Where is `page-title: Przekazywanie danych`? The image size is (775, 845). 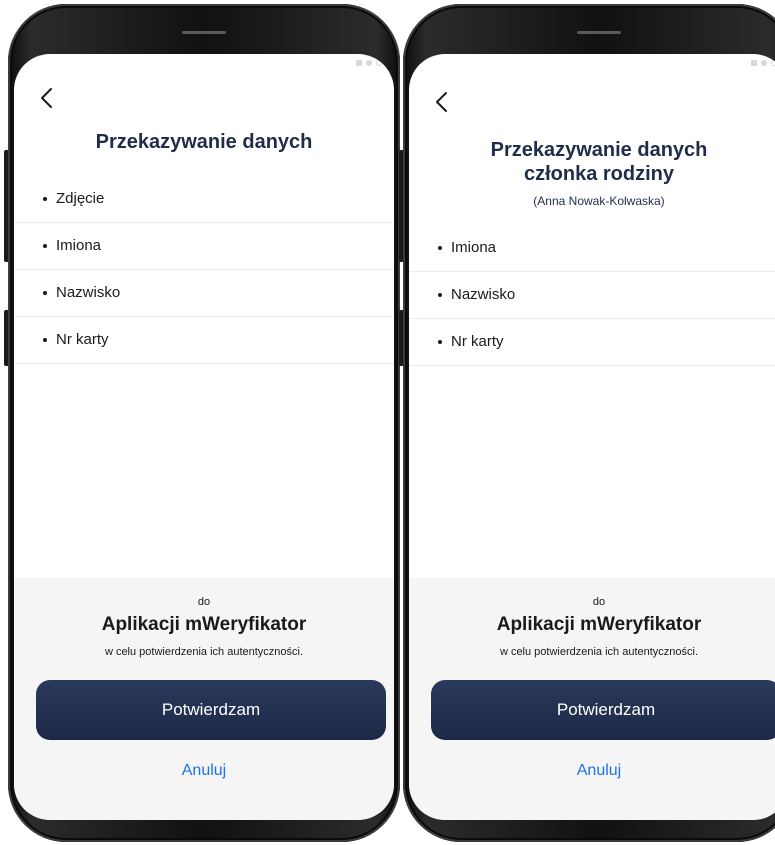 page-title: Przekazywanie danych is located at coordinates (204, 142).